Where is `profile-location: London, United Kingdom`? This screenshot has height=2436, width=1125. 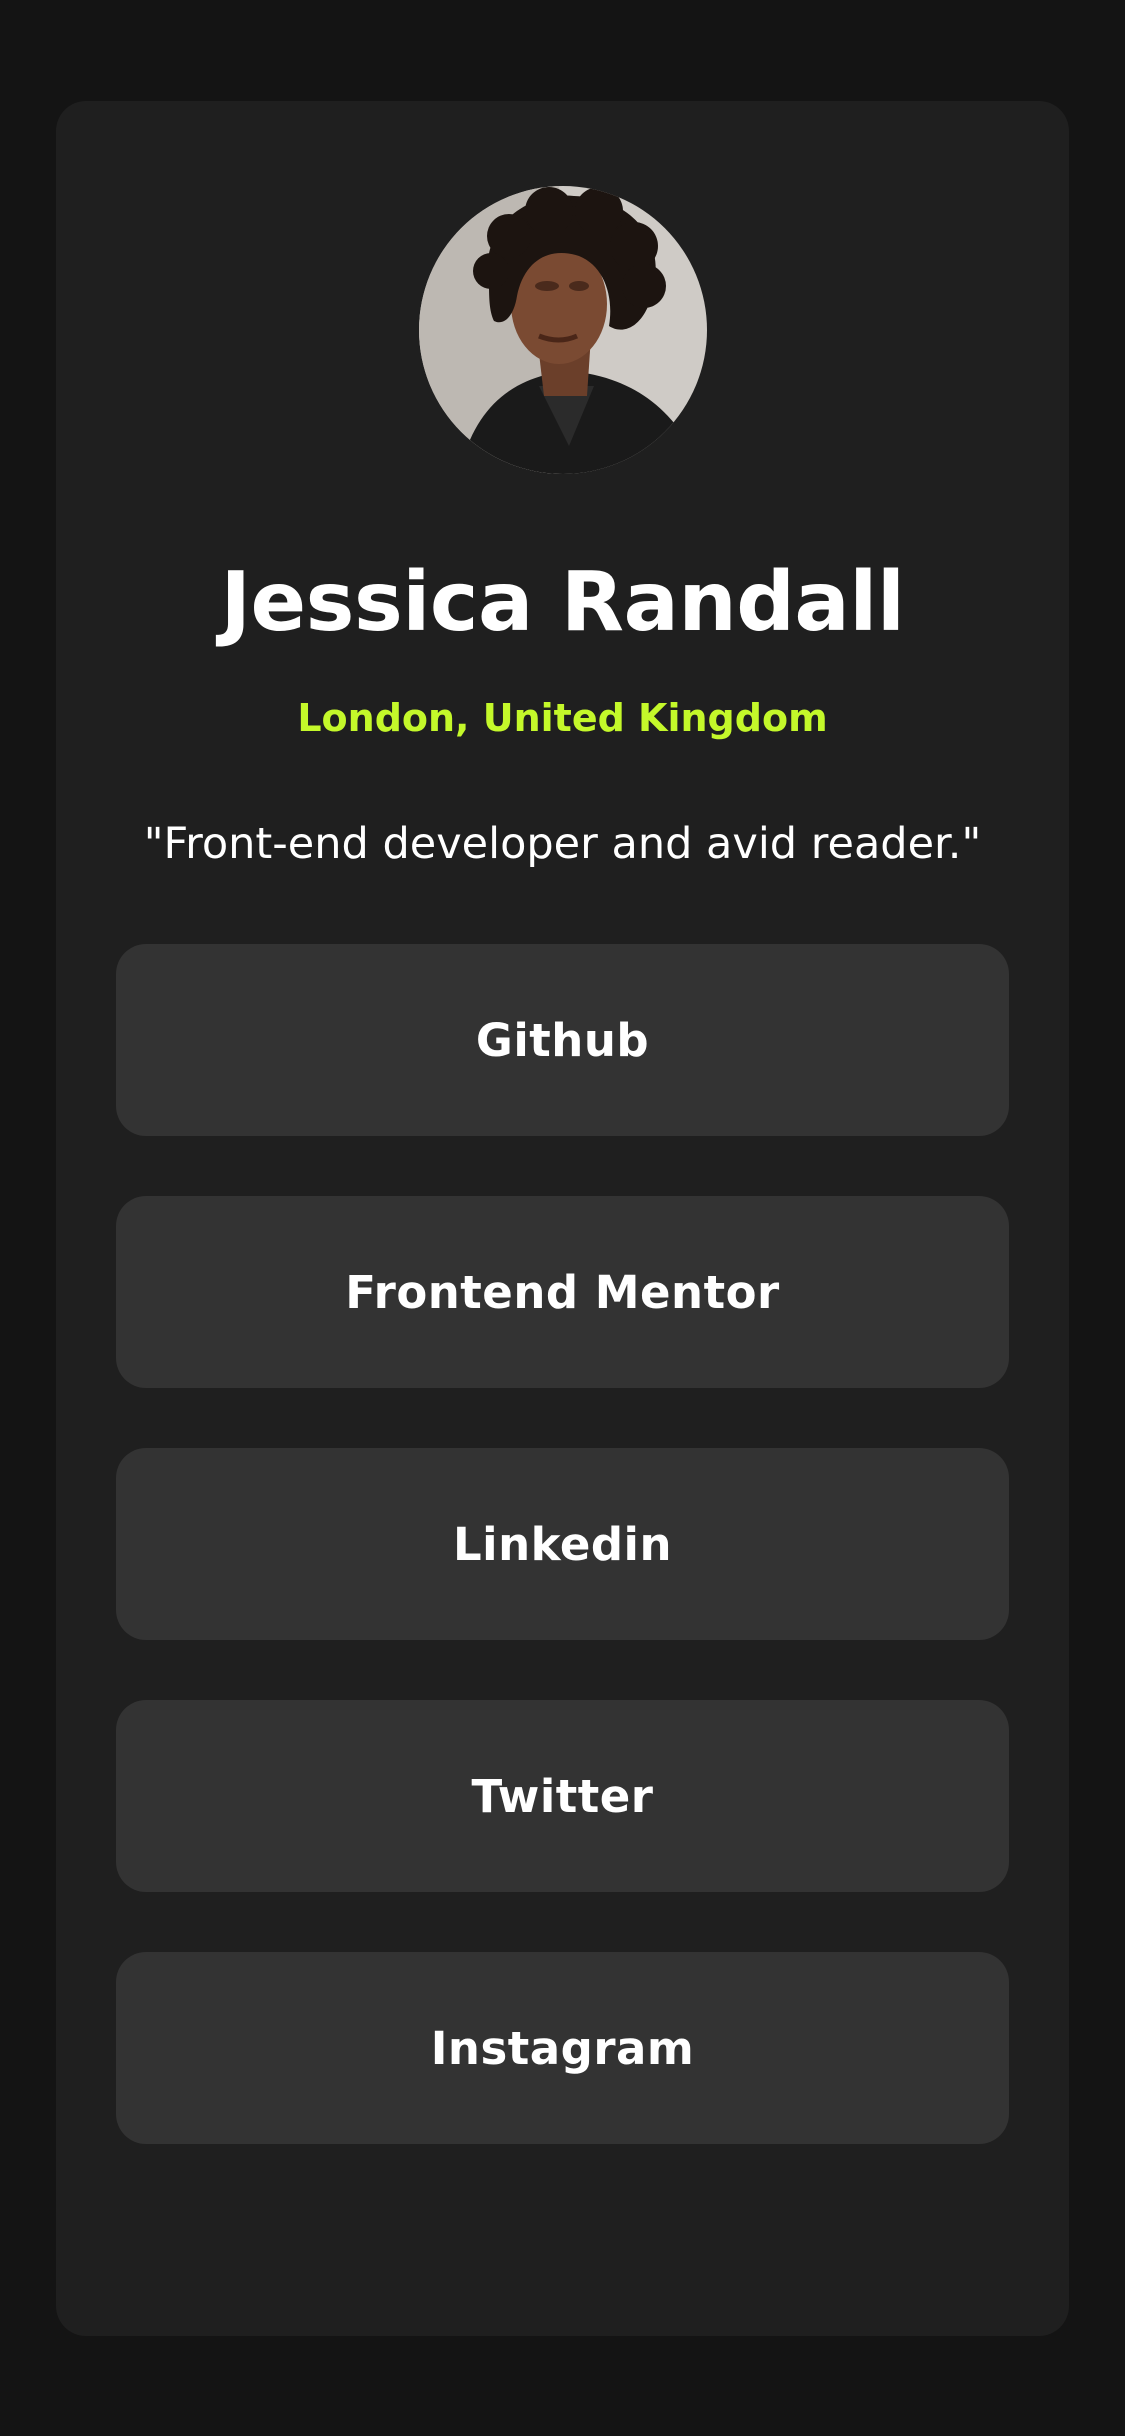 profile-location: London, United Kingdom is located at coordinates (562, 718).